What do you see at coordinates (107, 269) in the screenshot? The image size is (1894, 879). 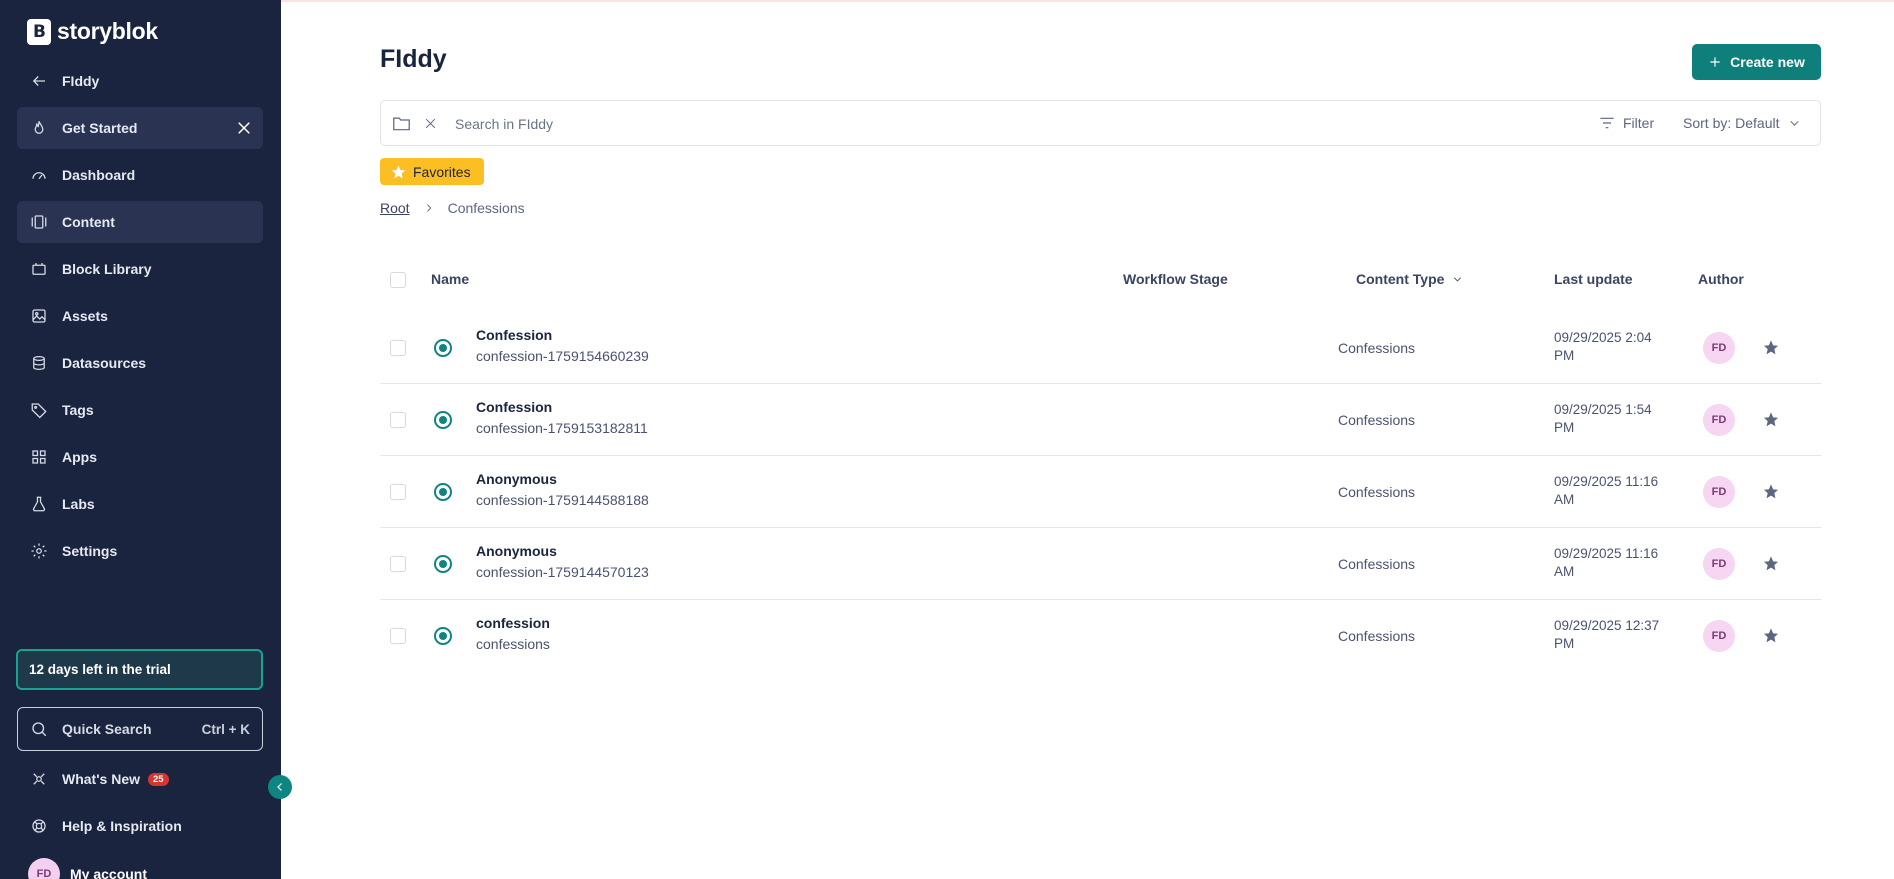 I see `sidebar-item-label: Block Library` at bounding box center [107, 269].